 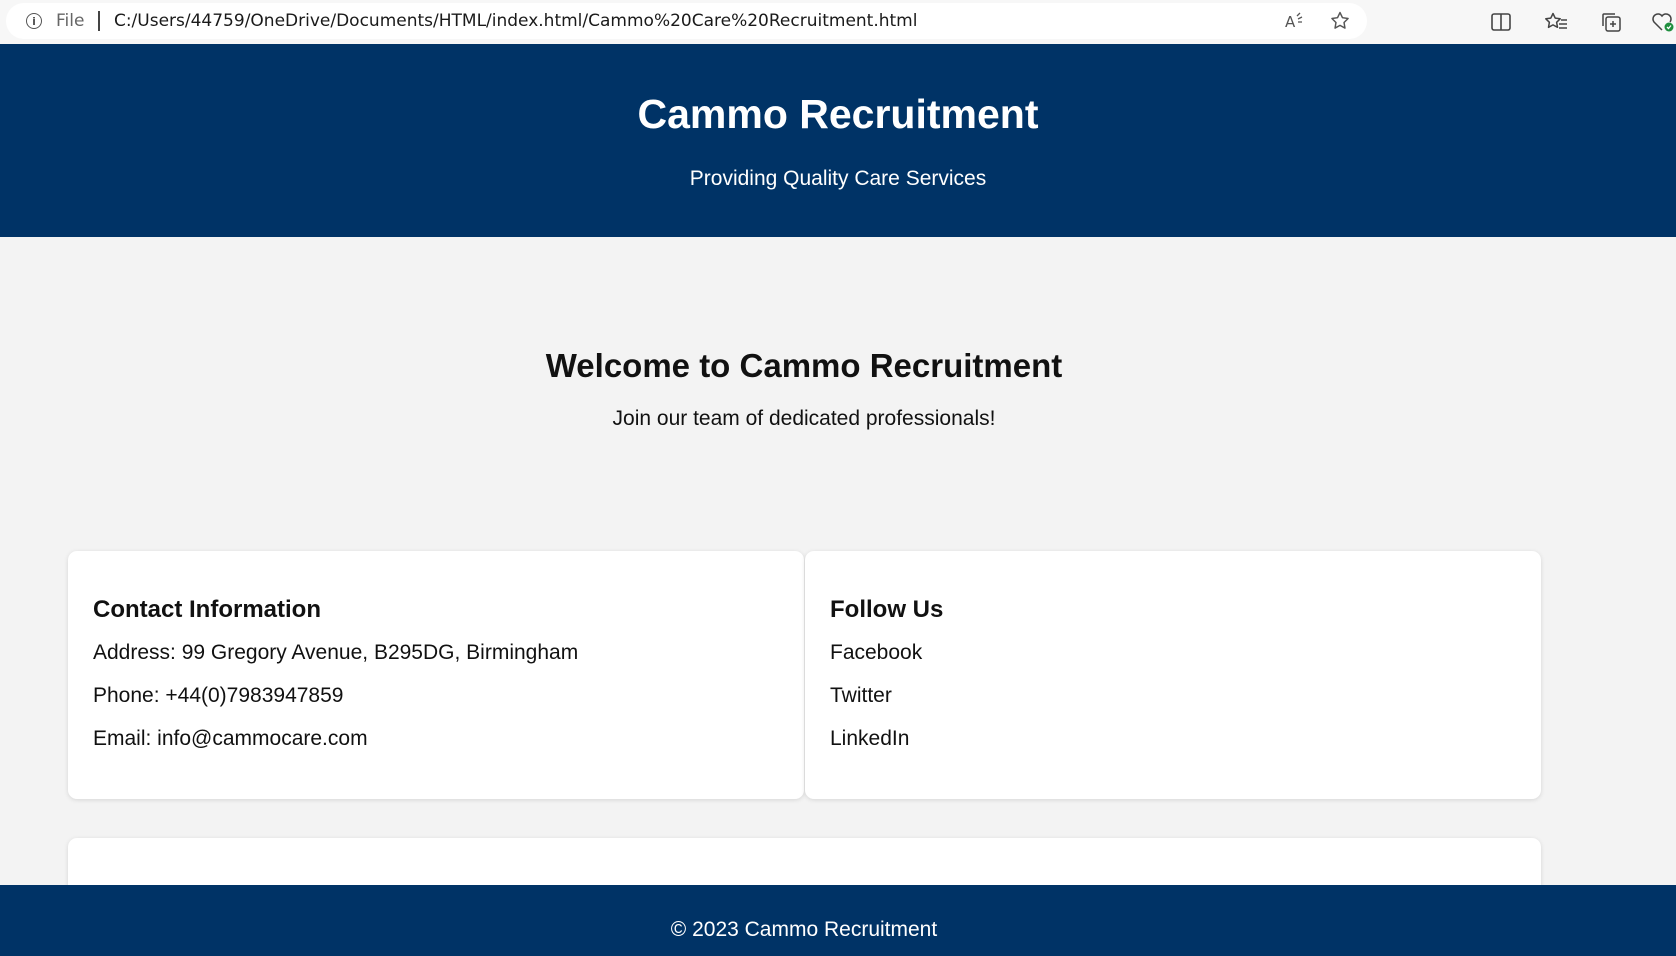 What do you see at coordinates (804, 365) in the screenshot?
I see `hero-heading: Welcome to Cammo Recruitment` at bounding box center [804, 365].